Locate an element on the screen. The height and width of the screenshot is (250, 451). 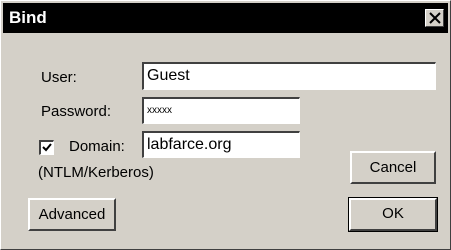
domain-label: Domain: is located at coordinates (97, 146).